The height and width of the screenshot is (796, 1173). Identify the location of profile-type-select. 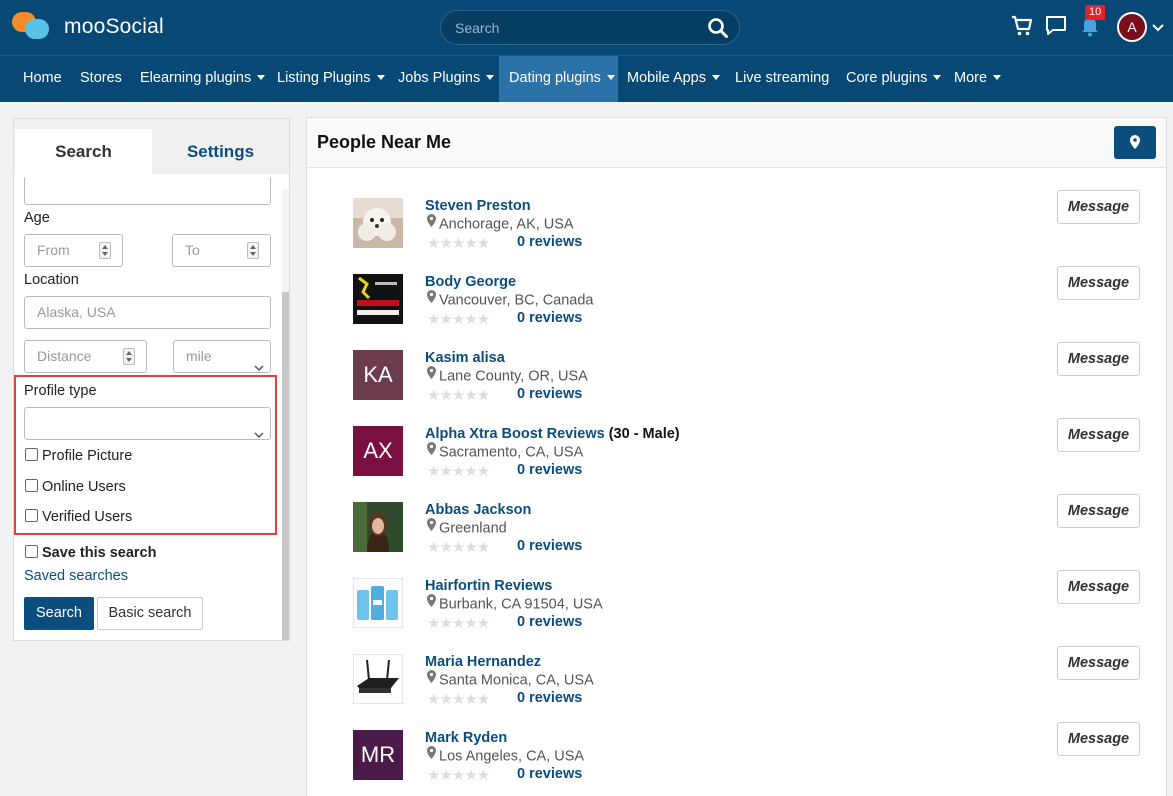
(147, 423).